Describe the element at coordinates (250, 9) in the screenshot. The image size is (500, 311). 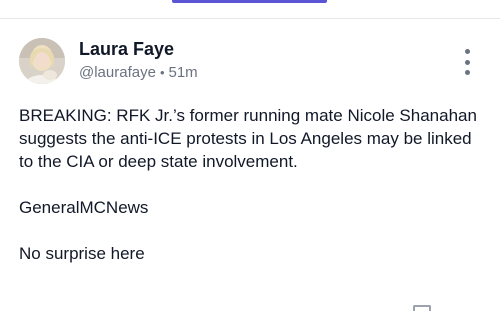
I see `top-tab-bar` at that location.